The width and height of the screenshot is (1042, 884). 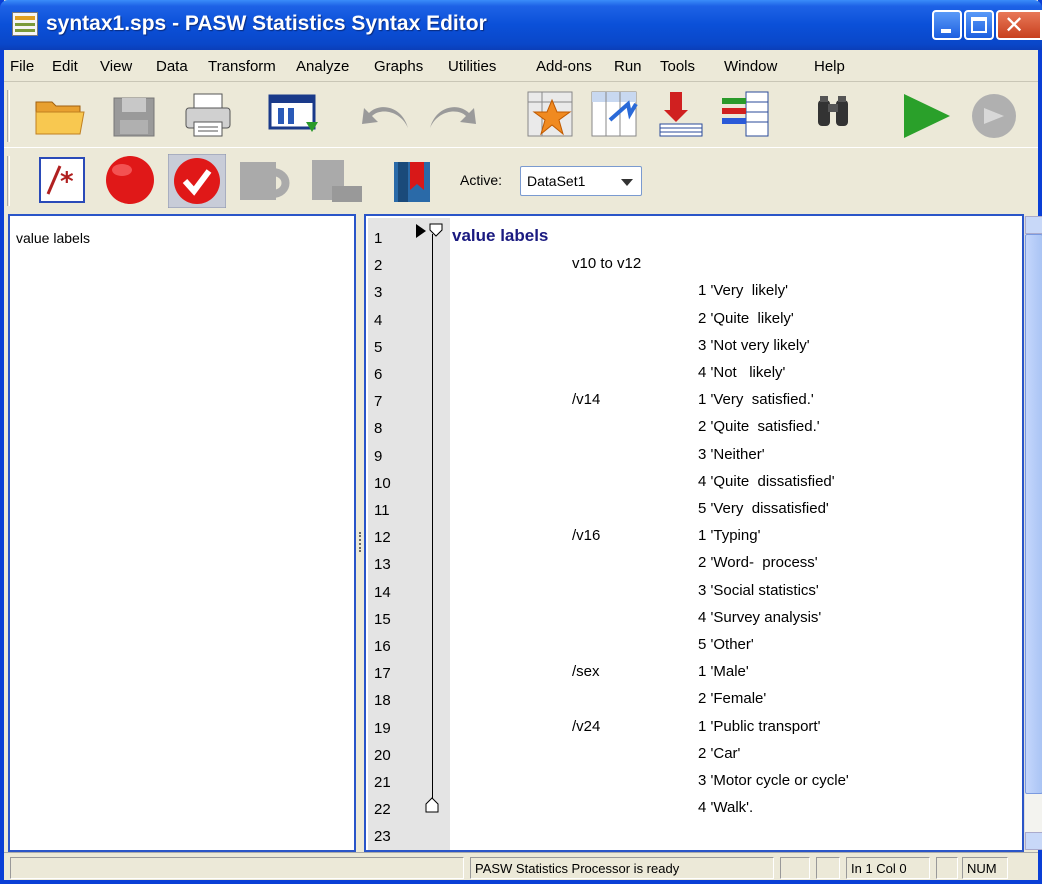 I want to click on code-value-label: 2 'Quite satisfied.', so click(x=759, y=427).